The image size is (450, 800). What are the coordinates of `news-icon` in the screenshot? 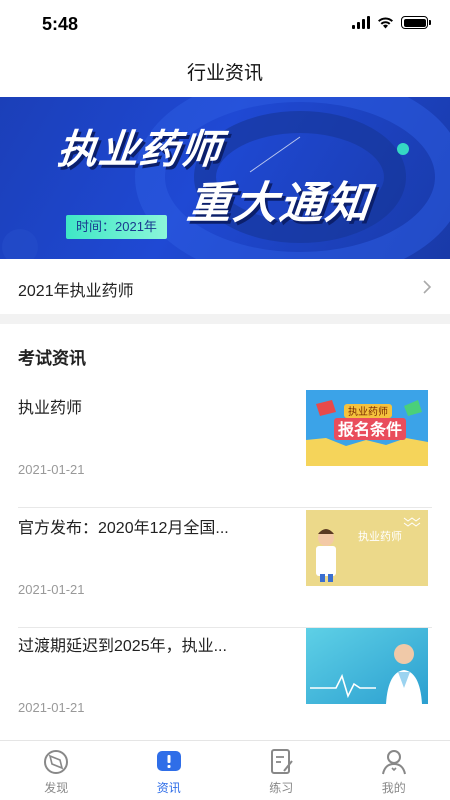 It's located at (168, 761).